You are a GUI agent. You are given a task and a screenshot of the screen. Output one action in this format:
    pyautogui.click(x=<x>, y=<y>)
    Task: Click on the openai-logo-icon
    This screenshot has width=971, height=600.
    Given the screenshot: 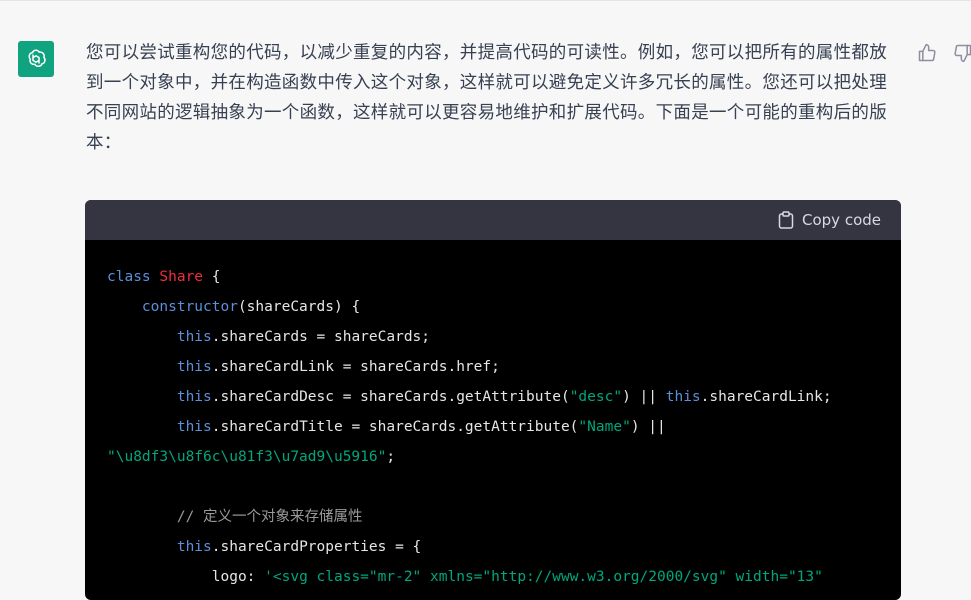 What is the action you would take?
    pyautogui.click(x=36, y=59)
    